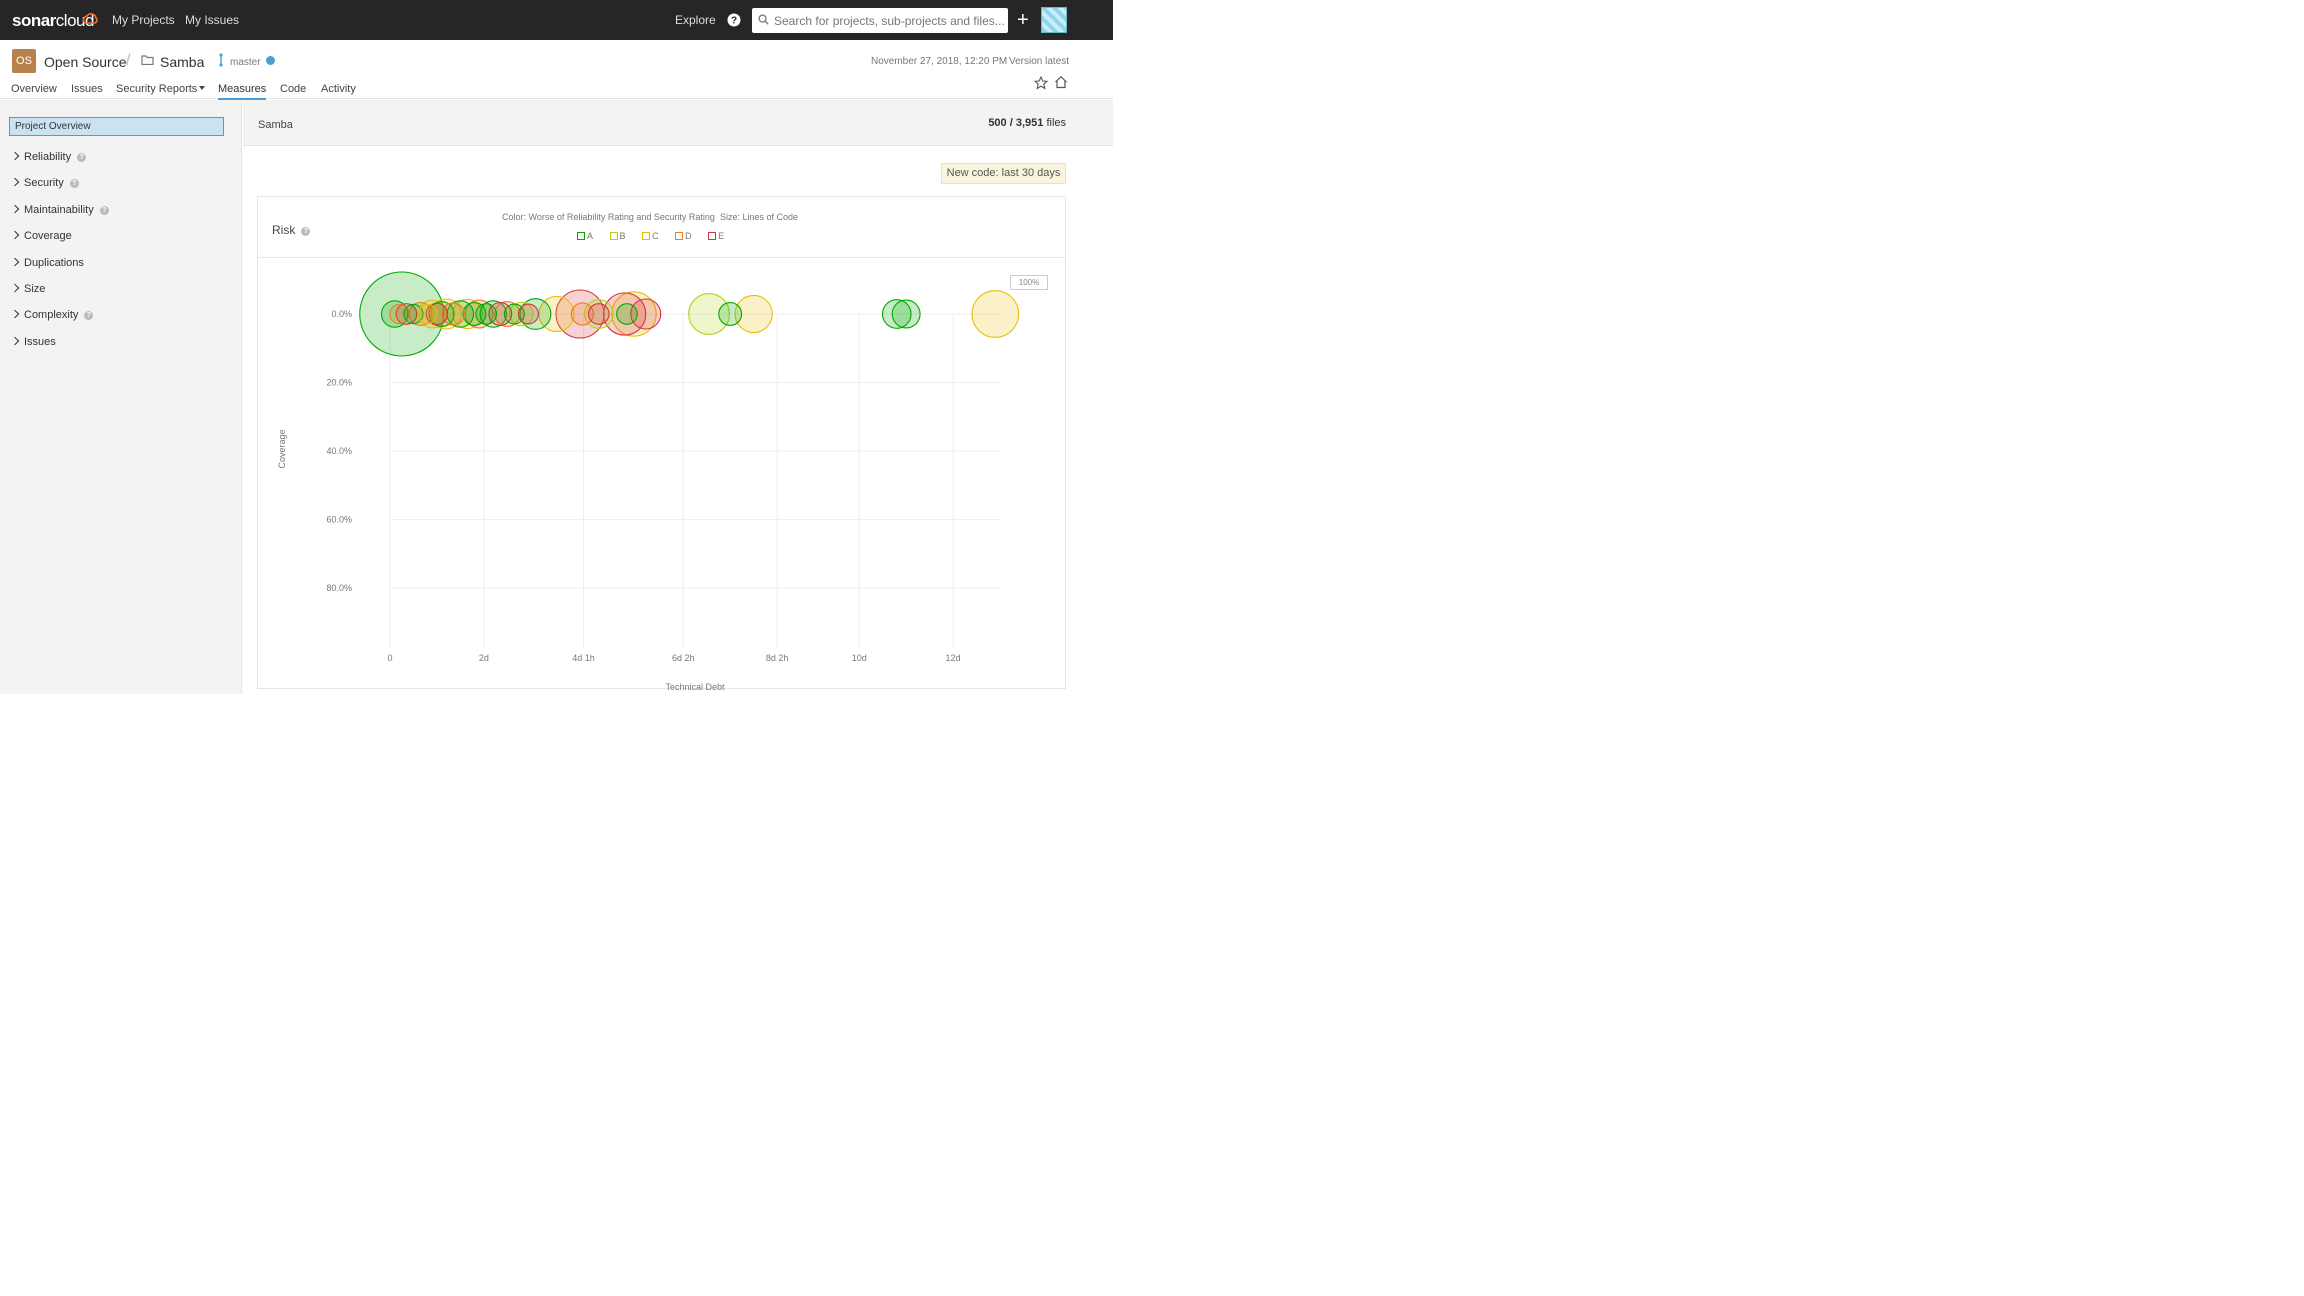  I want to click on tab-code: Code, so click(293, 90).